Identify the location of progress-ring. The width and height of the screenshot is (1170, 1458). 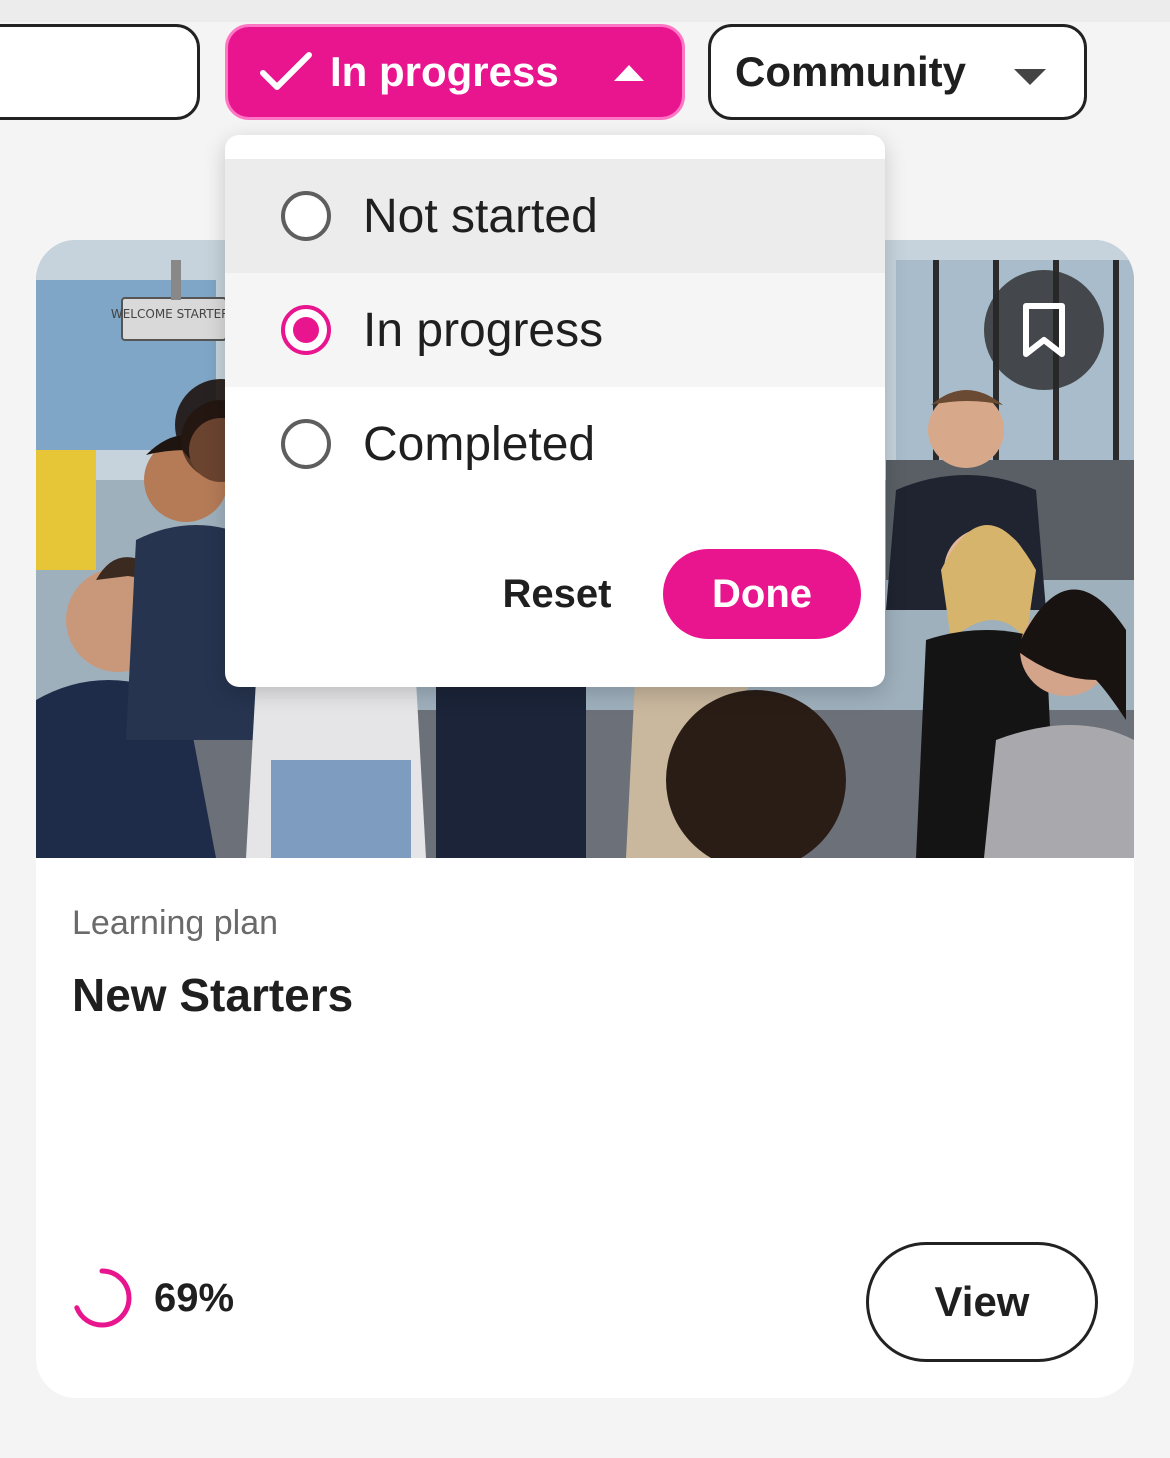
(102, 1298).